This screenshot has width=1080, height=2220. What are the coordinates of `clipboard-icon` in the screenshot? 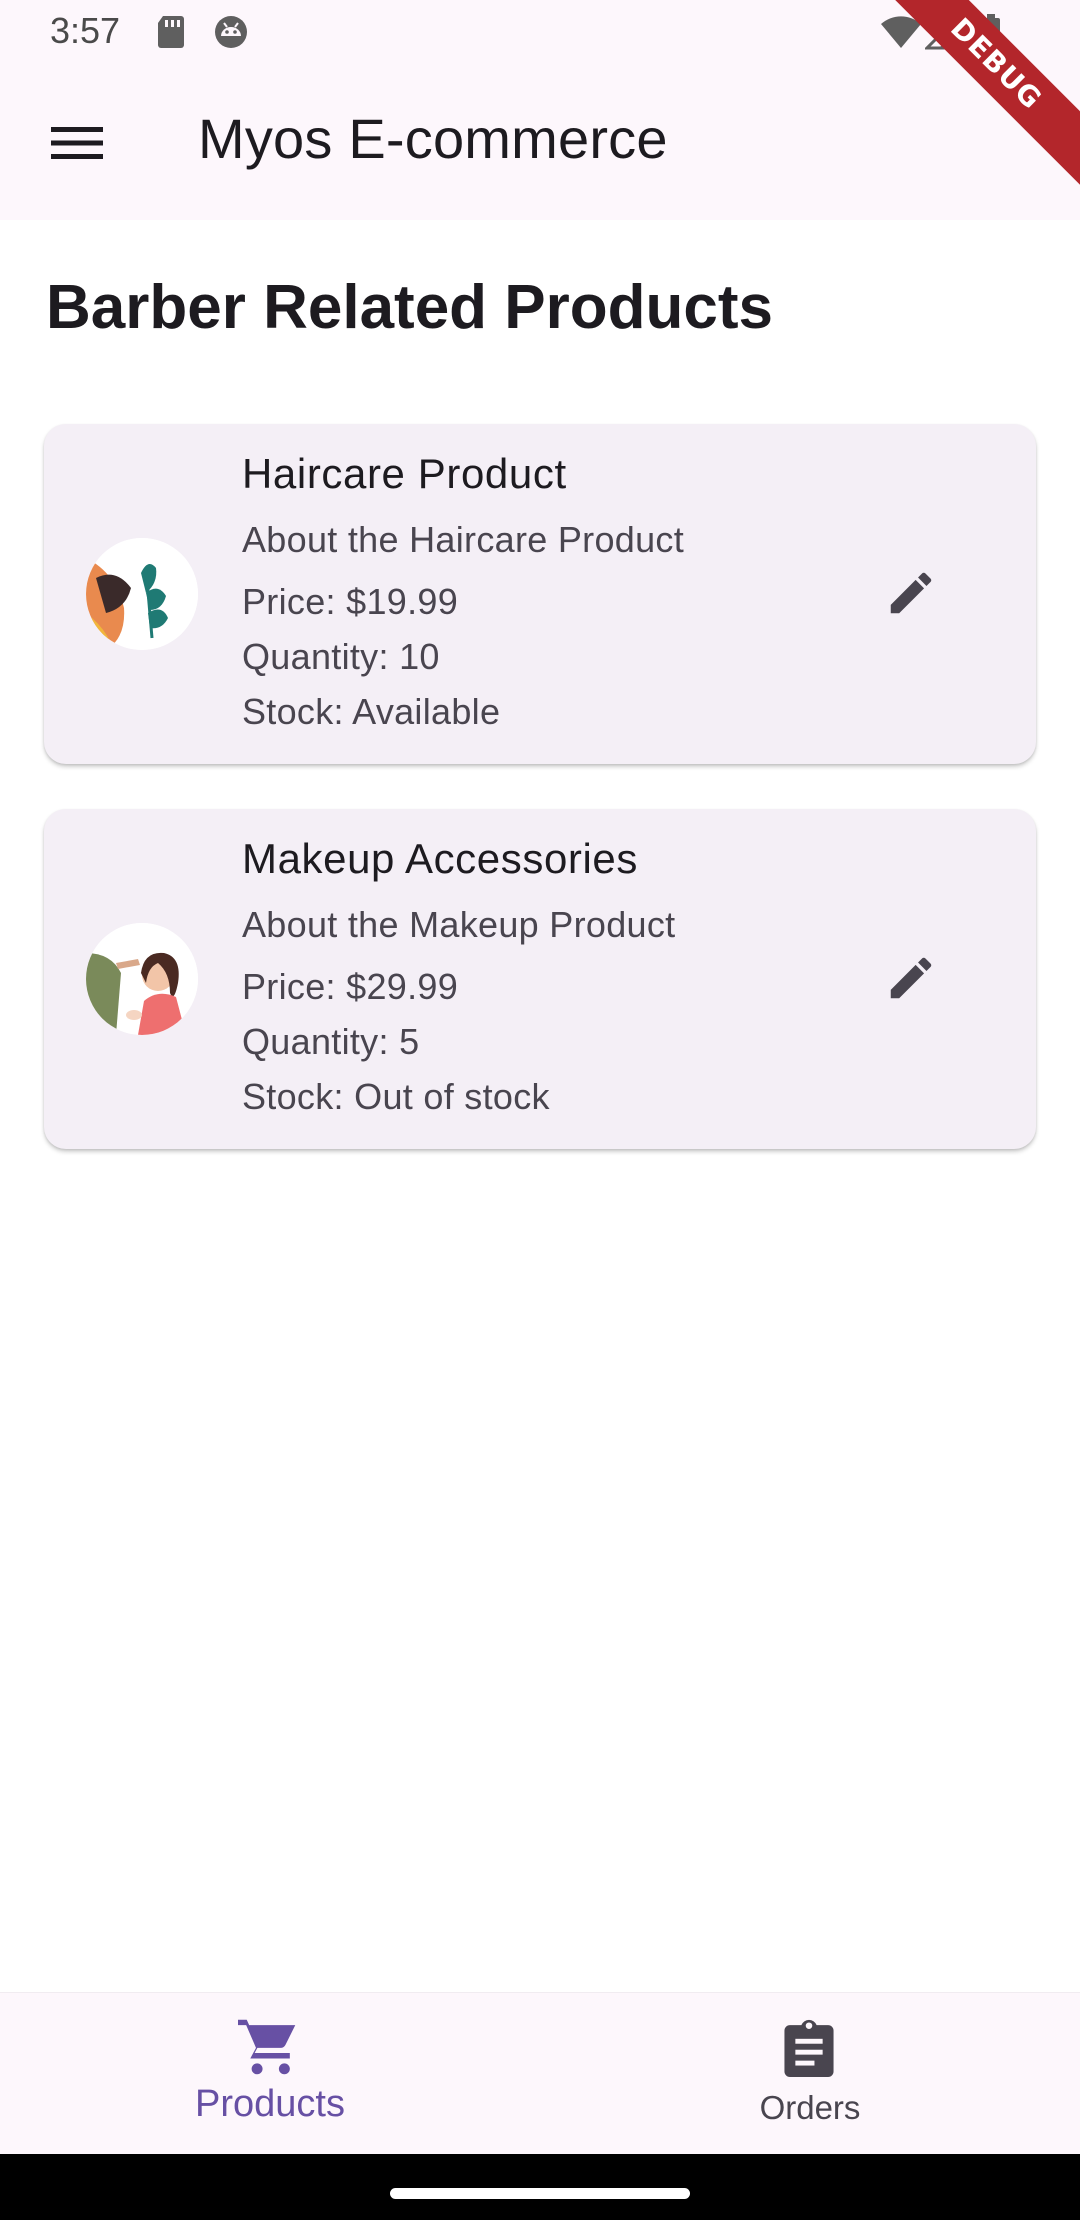 It's located at (809, 2049).